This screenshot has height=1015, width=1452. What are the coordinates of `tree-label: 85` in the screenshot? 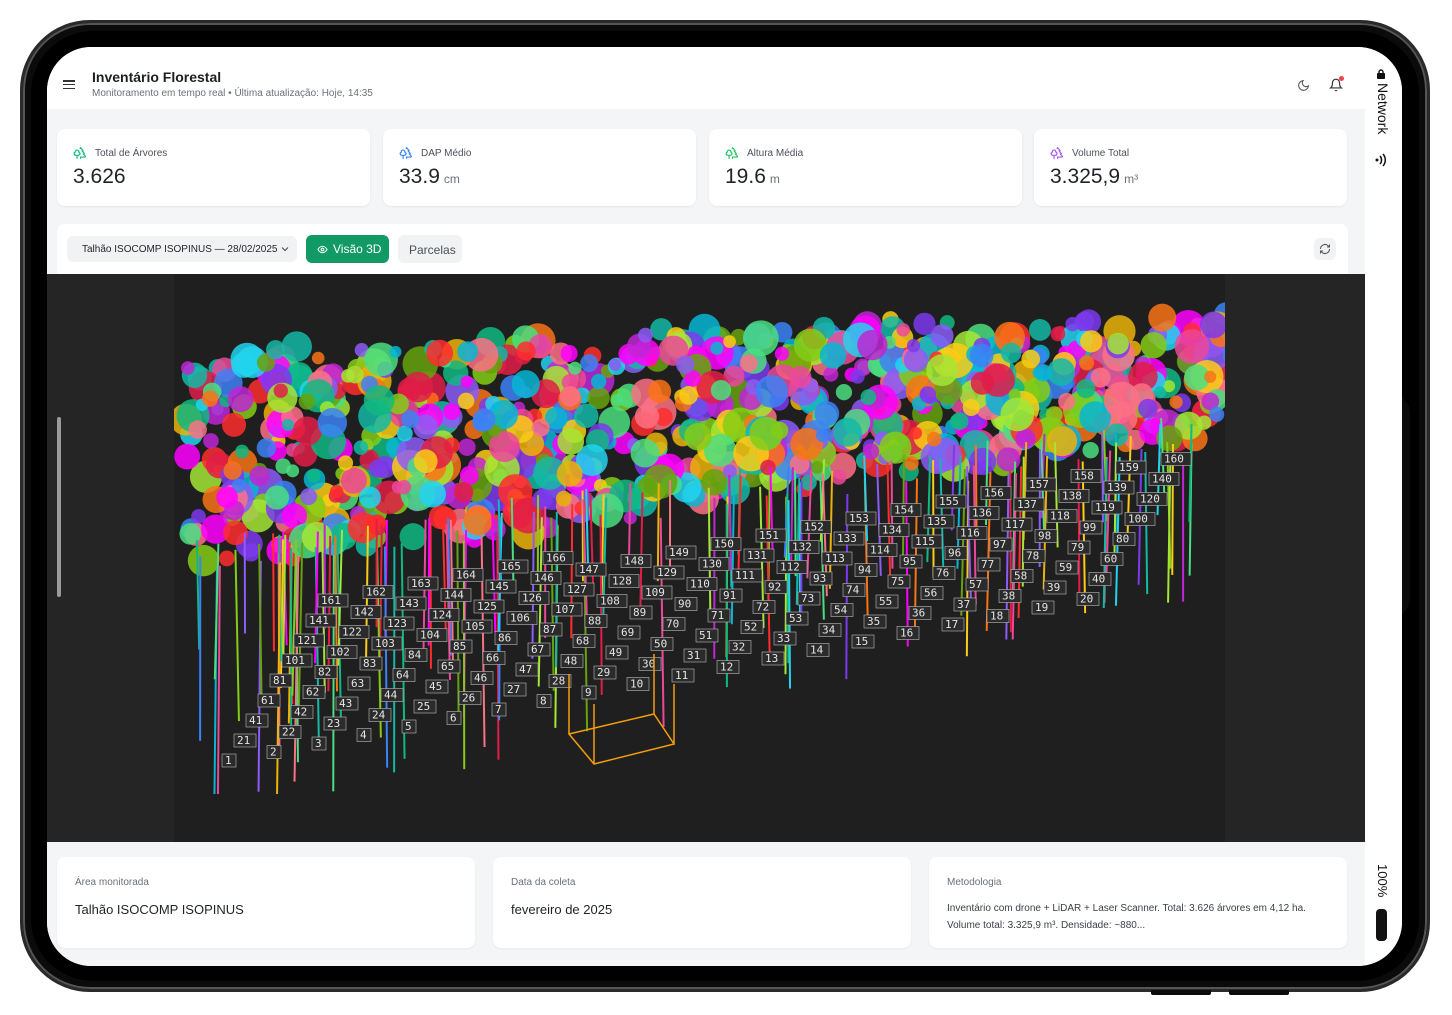 It's located at (461, 646).